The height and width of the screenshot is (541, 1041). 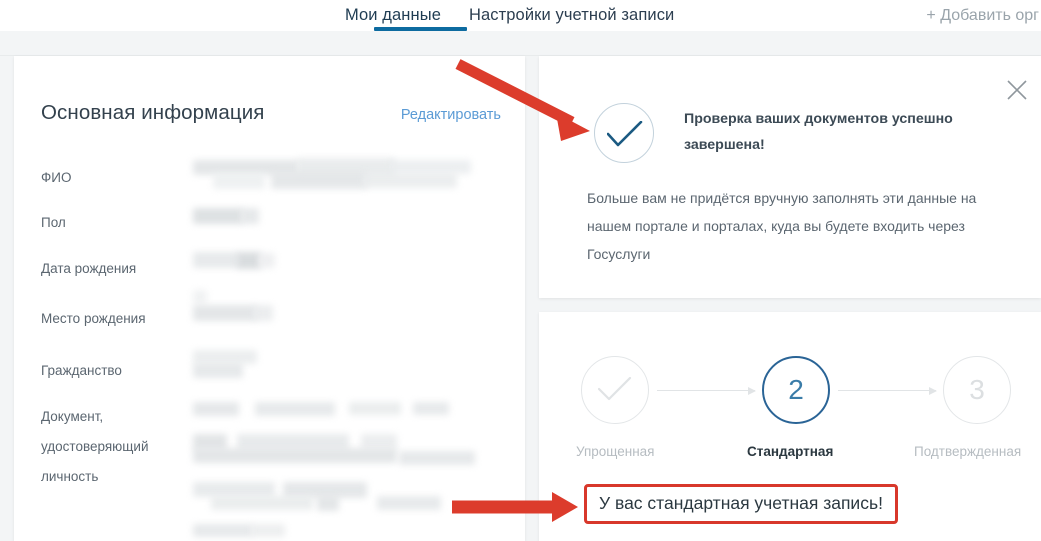 I want to click on basic-information-header: Основная информация Редактировать, so click(x=271, y=113).